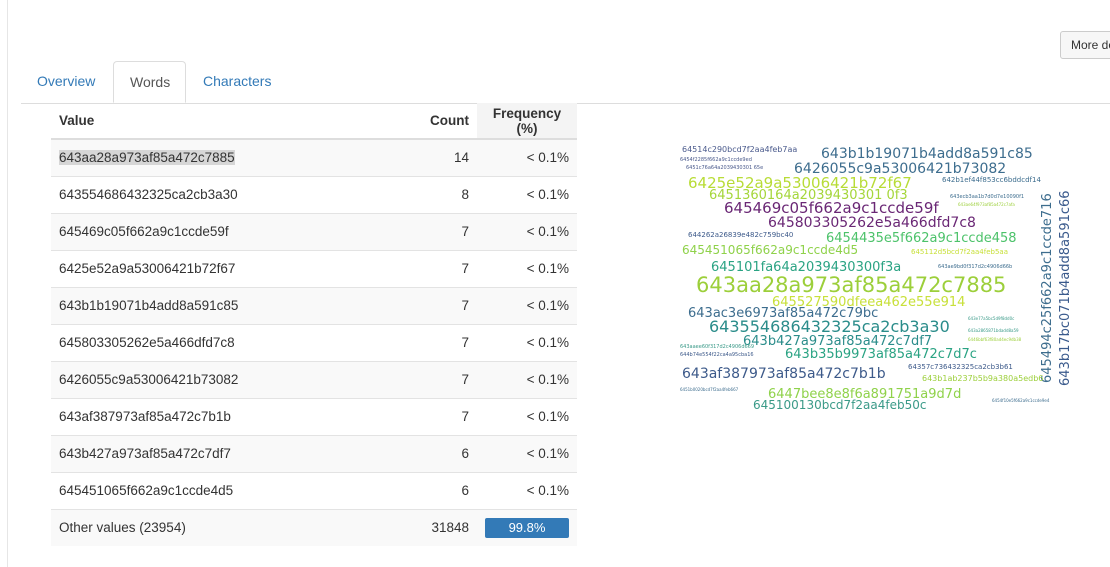 Image resolution: width=1110 pixels, height=567 pixels. I want to click on table-row: 645803305262e5a466dfd7c8 7 < 0.1%, so click(314, 342).